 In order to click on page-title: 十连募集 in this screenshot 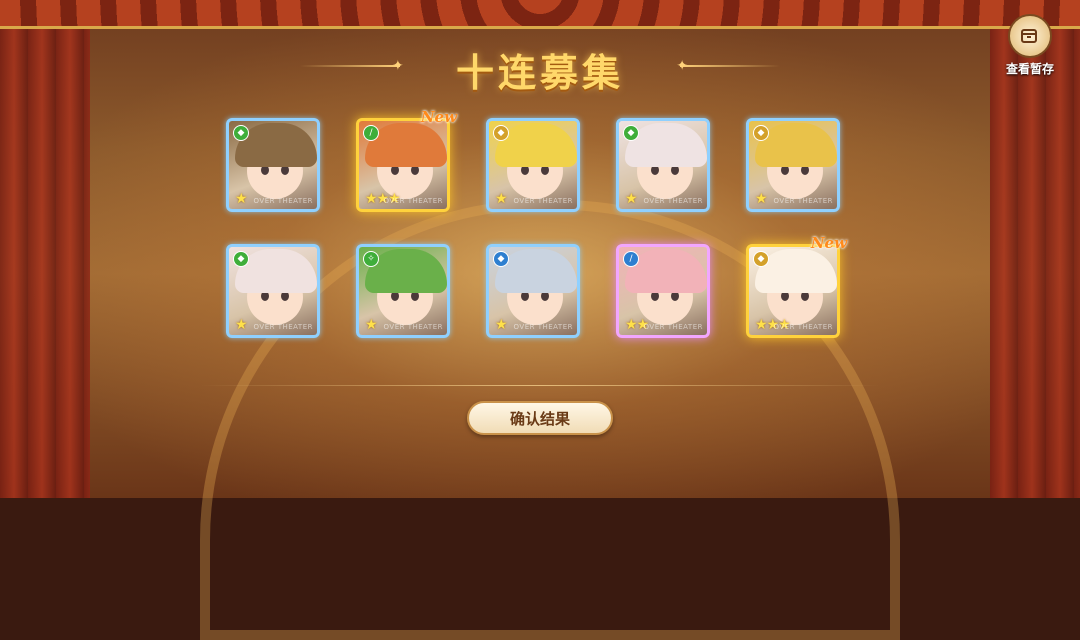, I will do `click(539, 72)`.